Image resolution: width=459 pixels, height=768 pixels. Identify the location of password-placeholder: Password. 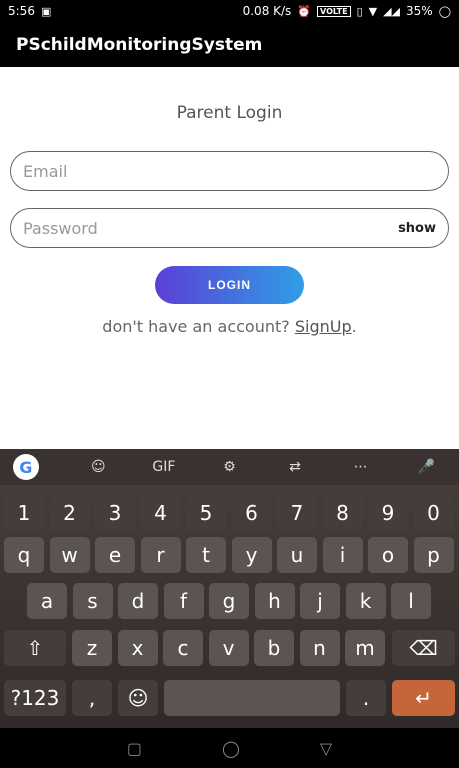
(60, 228).